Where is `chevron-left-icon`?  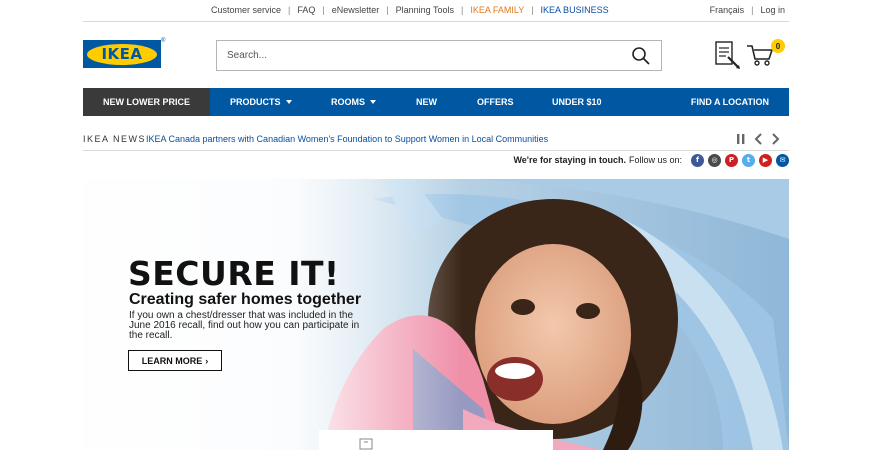
chevron-left-icon is located at coordinates (759, 139).